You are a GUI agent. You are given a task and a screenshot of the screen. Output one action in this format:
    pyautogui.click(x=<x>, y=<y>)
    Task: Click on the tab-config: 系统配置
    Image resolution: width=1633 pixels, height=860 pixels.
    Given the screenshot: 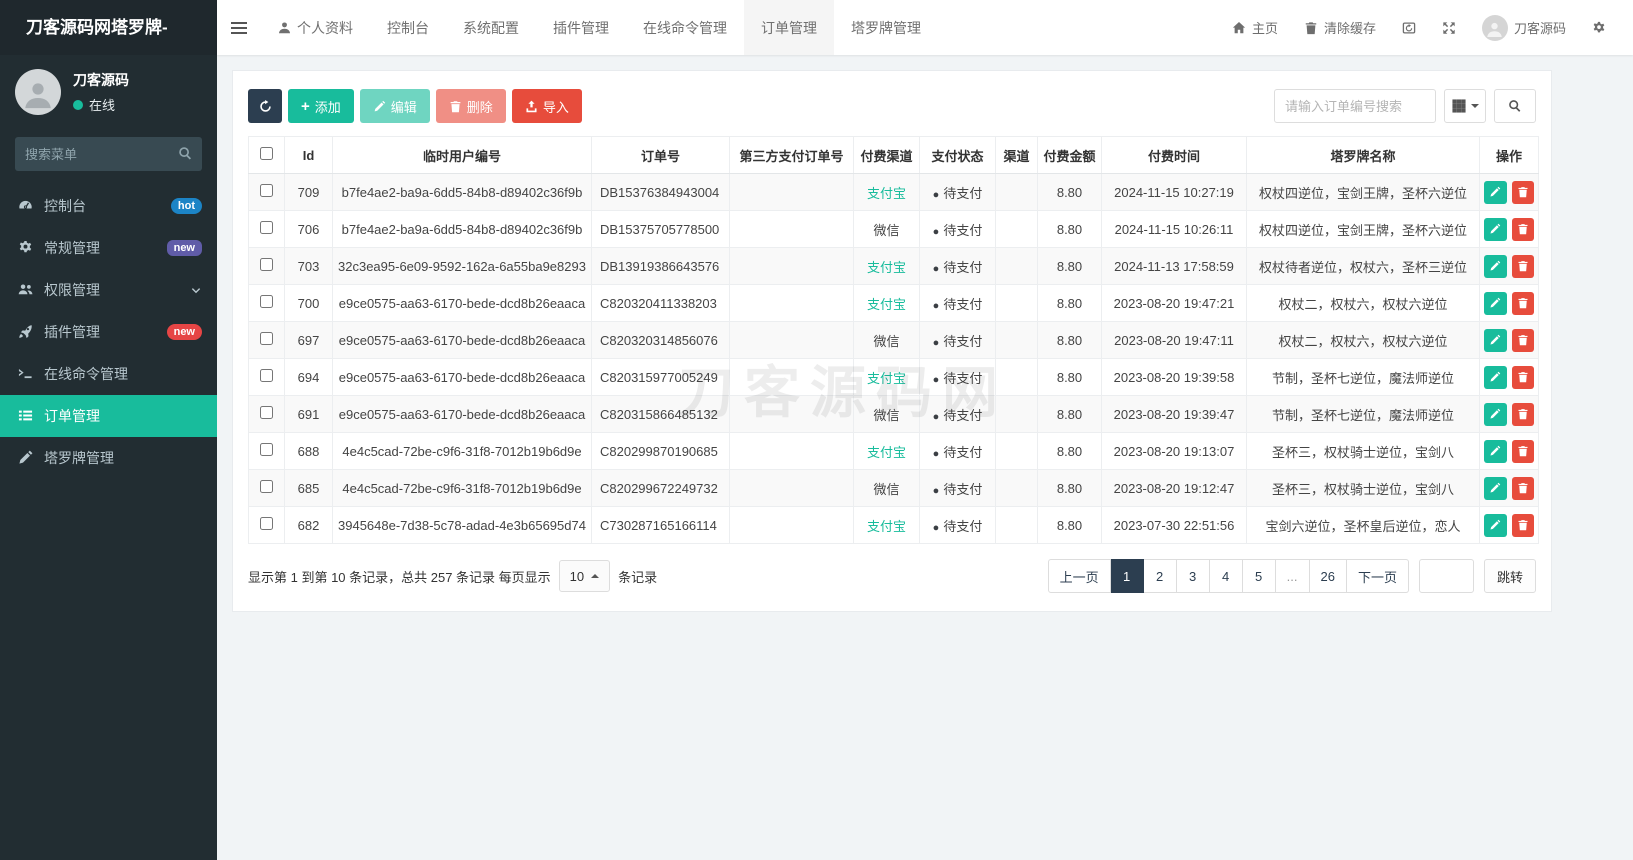 What is the action you would take?
    pyautogui.click(x=491, y=27)
    